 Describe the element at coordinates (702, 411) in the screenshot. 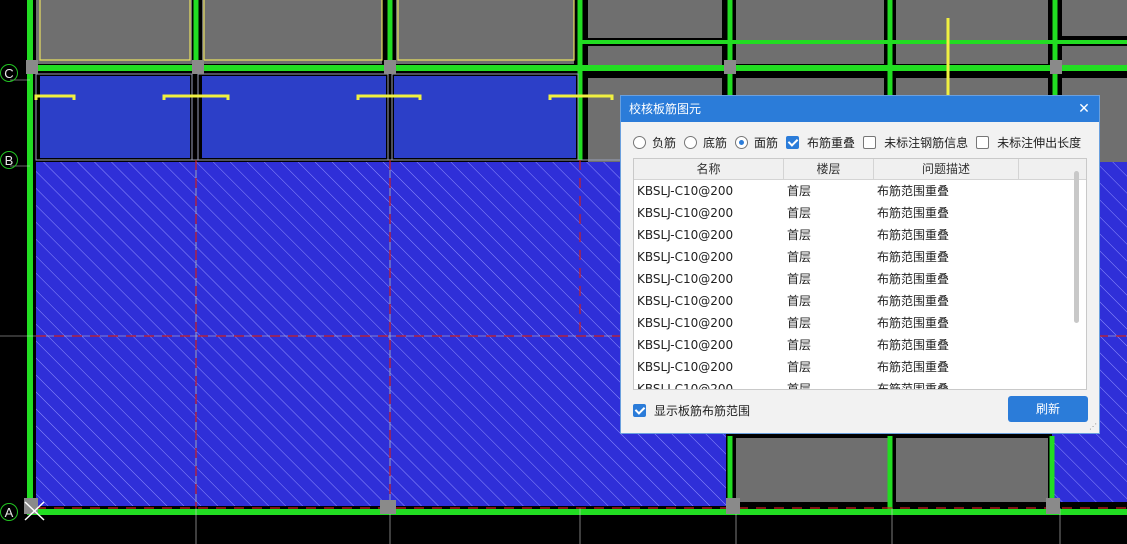

I see `show-range-label: 显示板筋布筋范围` at that location.